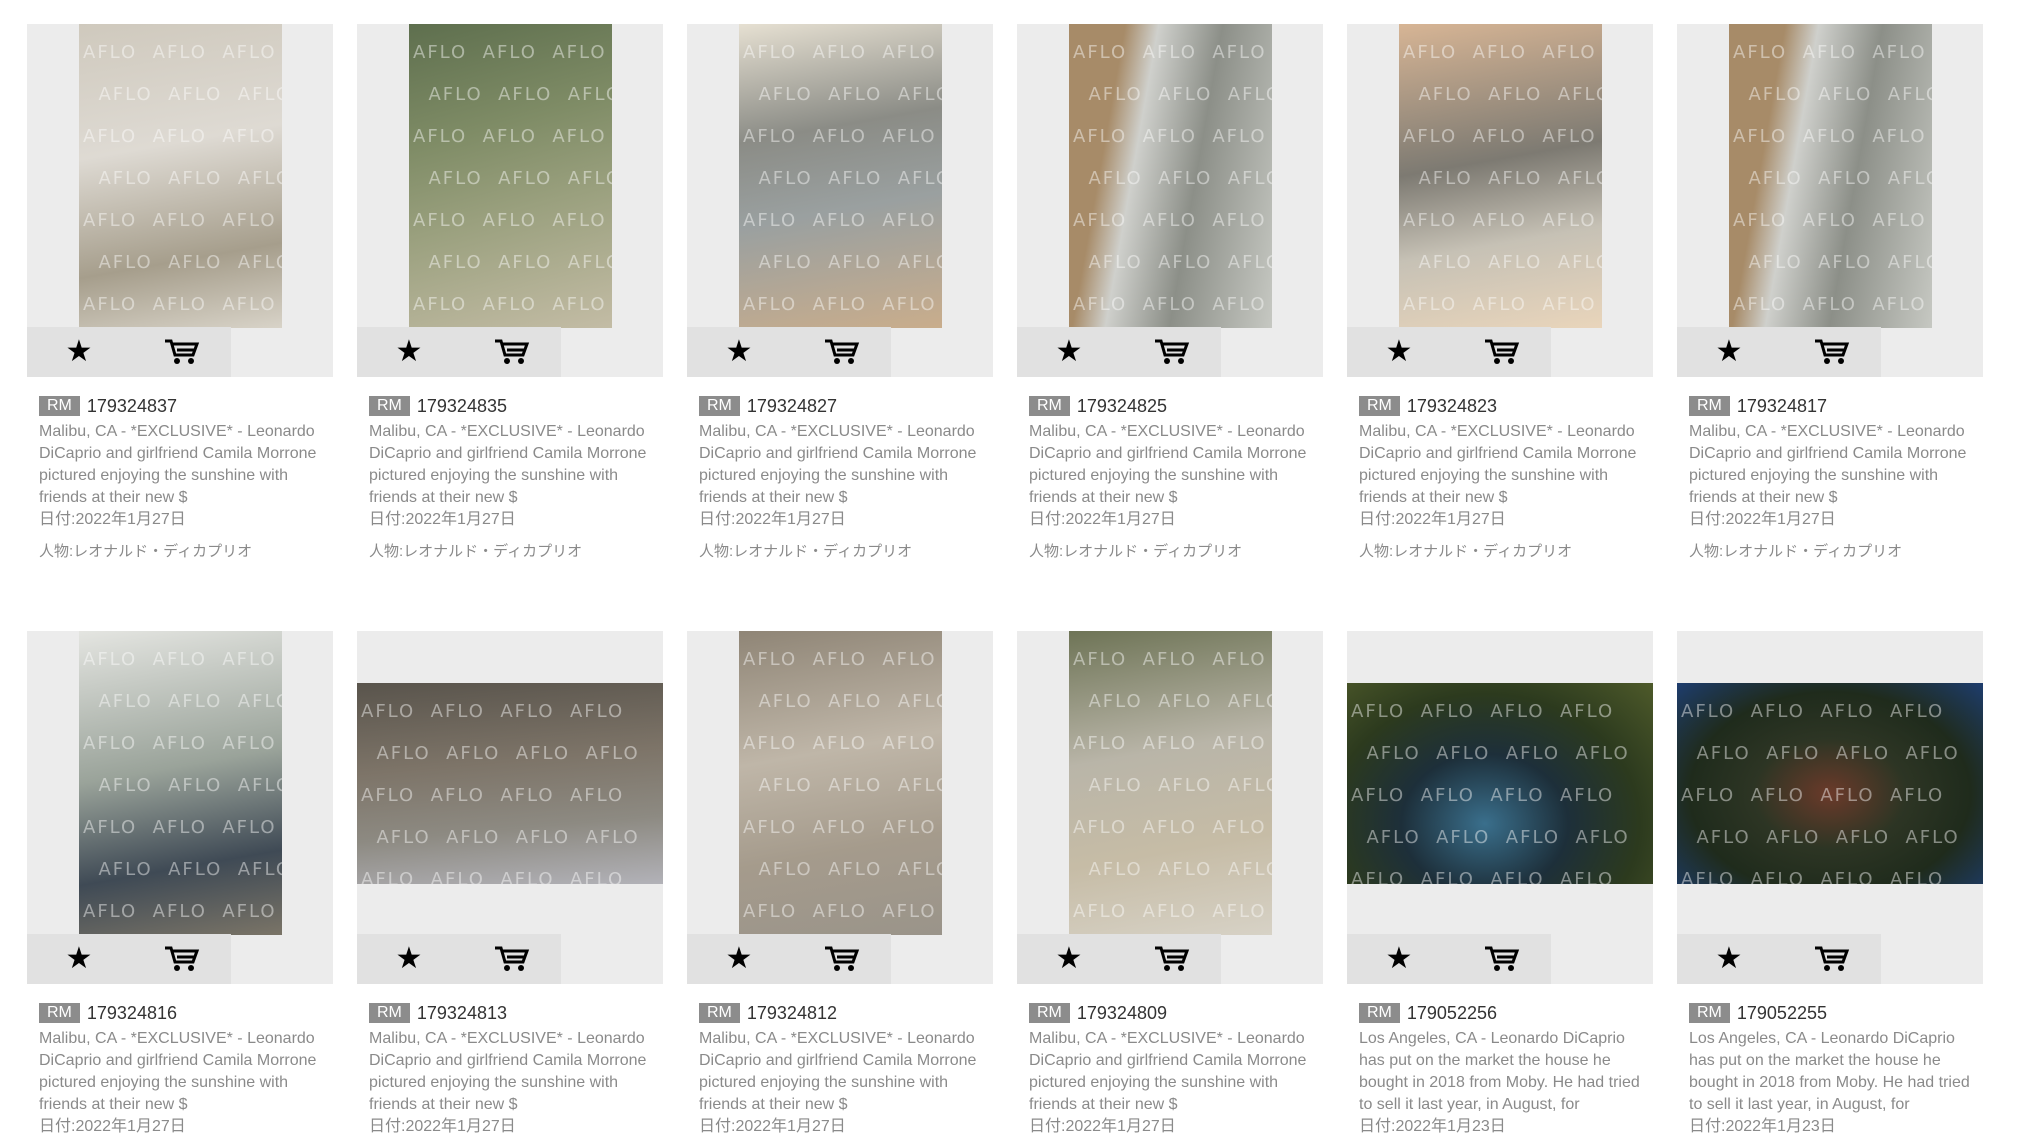 The height and width of the screenshot is (1141, 2044). I want to click on image-id: 179324816, so click(132, 1013).